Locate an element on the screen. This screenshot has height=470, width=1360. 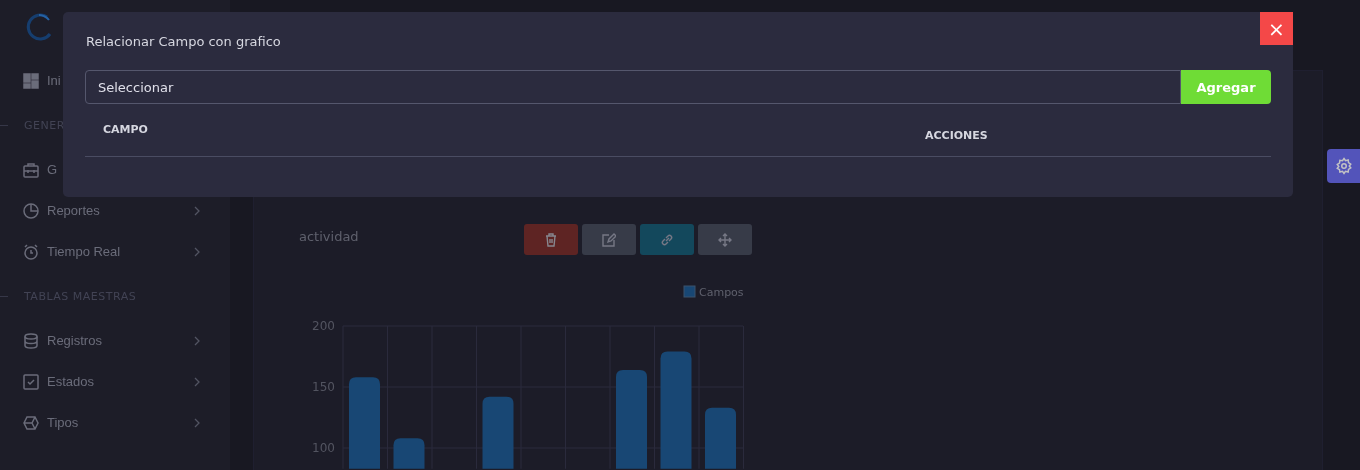
chart-title: actividad is located at coordinates (329, 236).